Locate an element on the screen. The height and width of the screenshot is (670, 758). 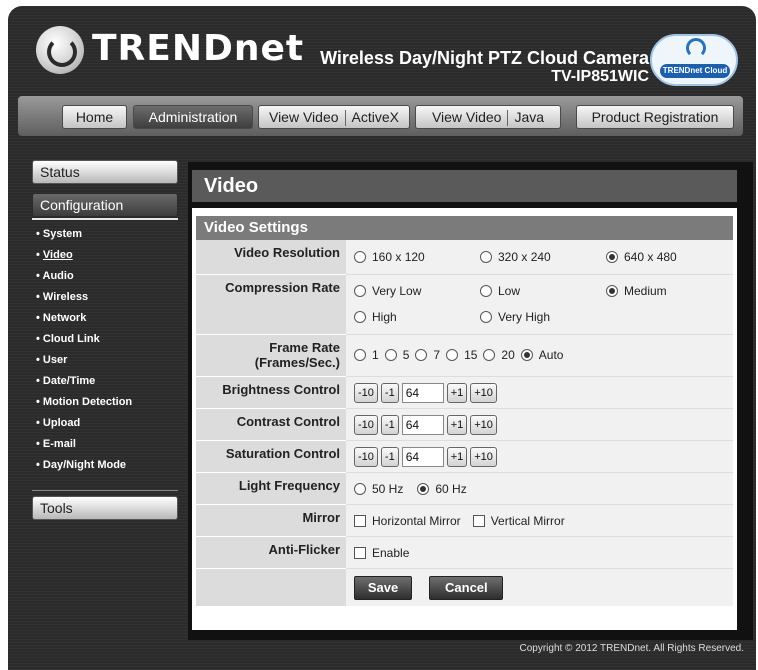
radio-resolution-640: 640 x 480 is located at coordinates (641, 257).